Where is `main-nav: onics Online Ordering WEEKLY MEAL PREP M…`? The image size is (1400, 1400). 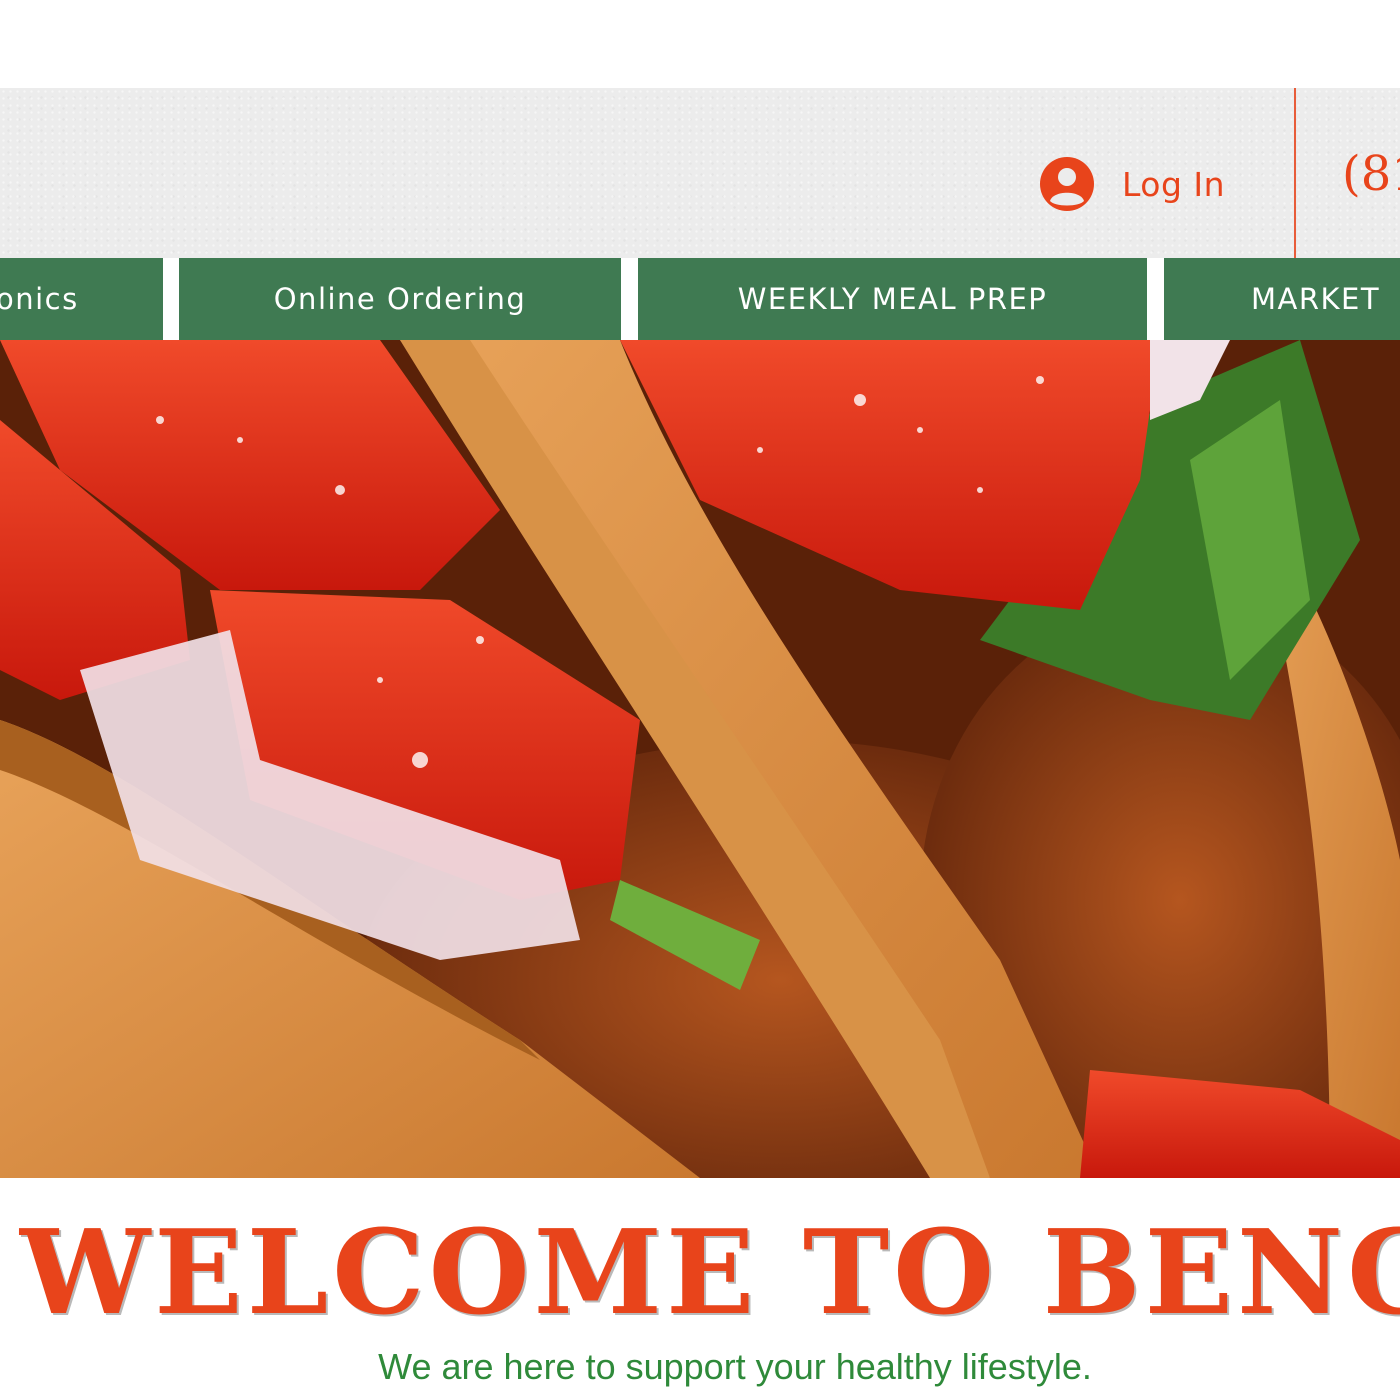
main-nav: onics Online Ordering WEEKLY MEAL PREP M… is located at coordinates (700, 299).